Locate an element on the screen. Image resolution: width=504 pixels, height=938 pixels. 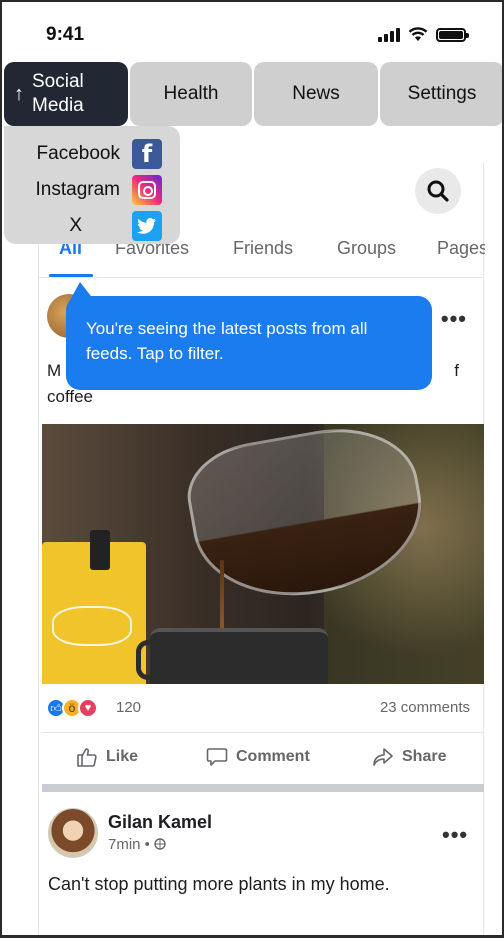
post-meta: 7min • is located at coordinates (137, 844).